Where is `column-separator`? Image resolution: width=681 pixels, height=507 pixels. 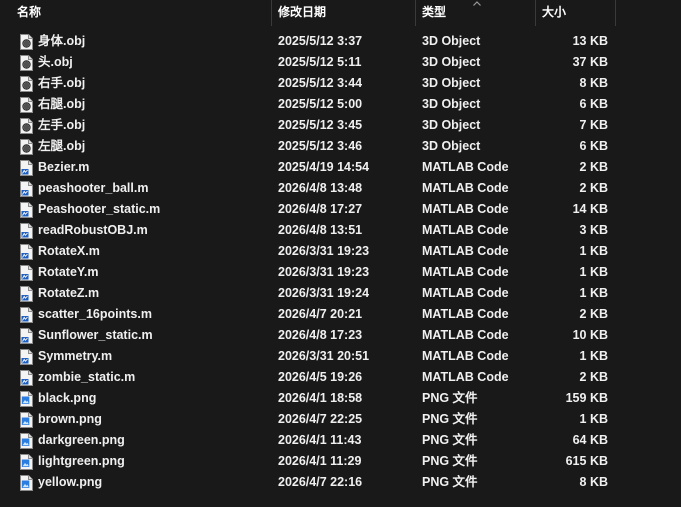
column-separator is located at coordinates (615, 13).